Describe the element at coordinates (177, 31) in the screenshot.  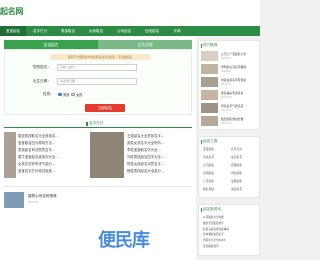
I see `nav-item-dictionary: 字典` at that location.